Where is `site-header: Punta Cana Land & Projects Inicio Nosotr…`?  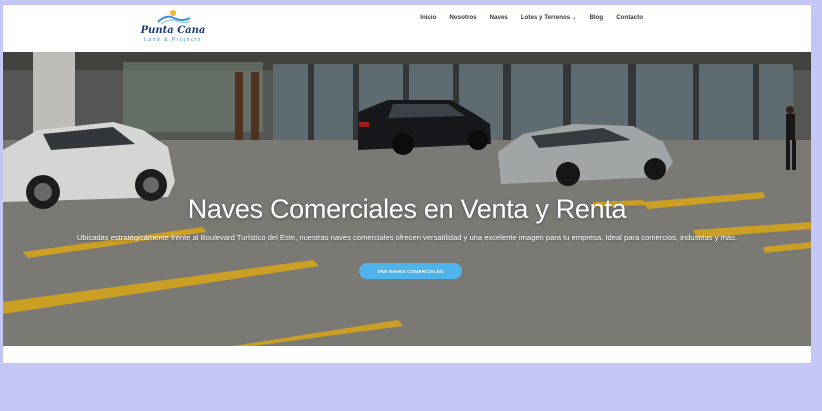 site-header: Punta Cana Land & Projects Inicio Nosotr… is located at coordinates (407, 28).